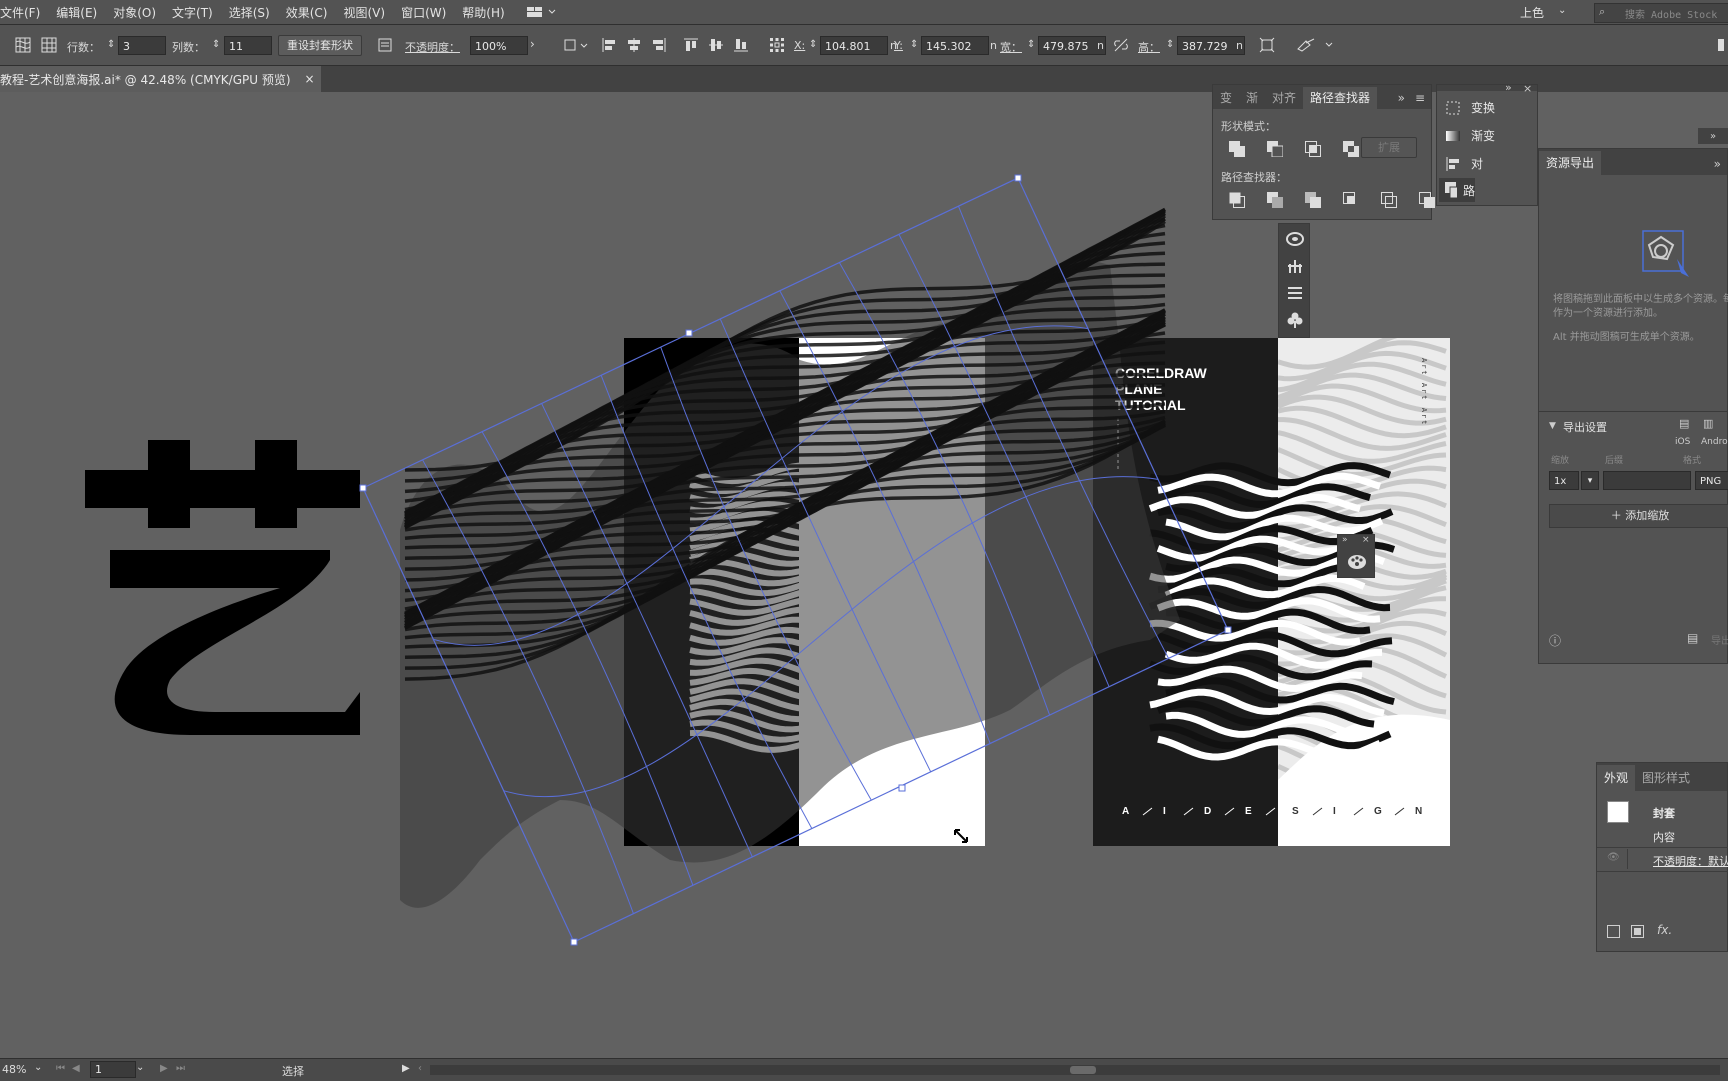  I want to click on stock-search-input: ⌕ 搜索 Adobe Stock, so click(1661, 13).